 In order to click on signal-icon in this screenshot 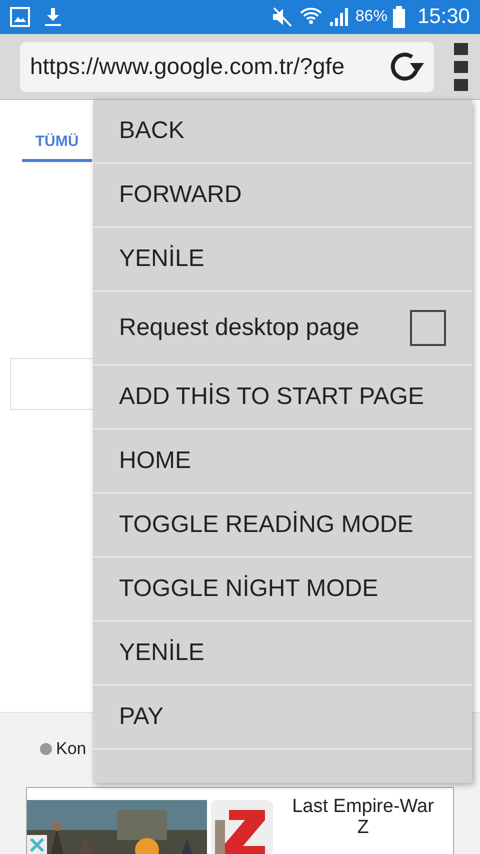, I will do `click(339, 17)`.